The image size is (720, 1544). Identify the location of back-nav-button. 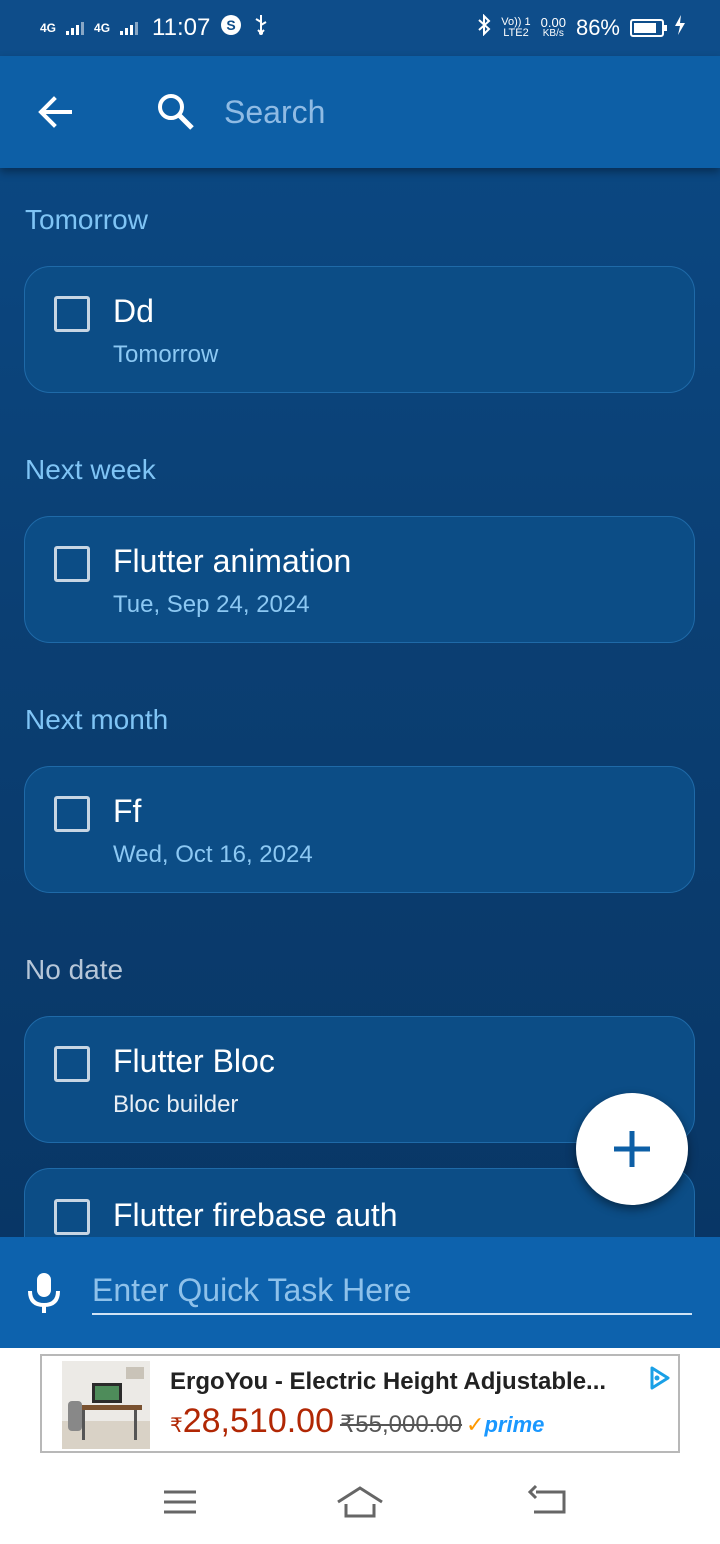
(550, 1502).